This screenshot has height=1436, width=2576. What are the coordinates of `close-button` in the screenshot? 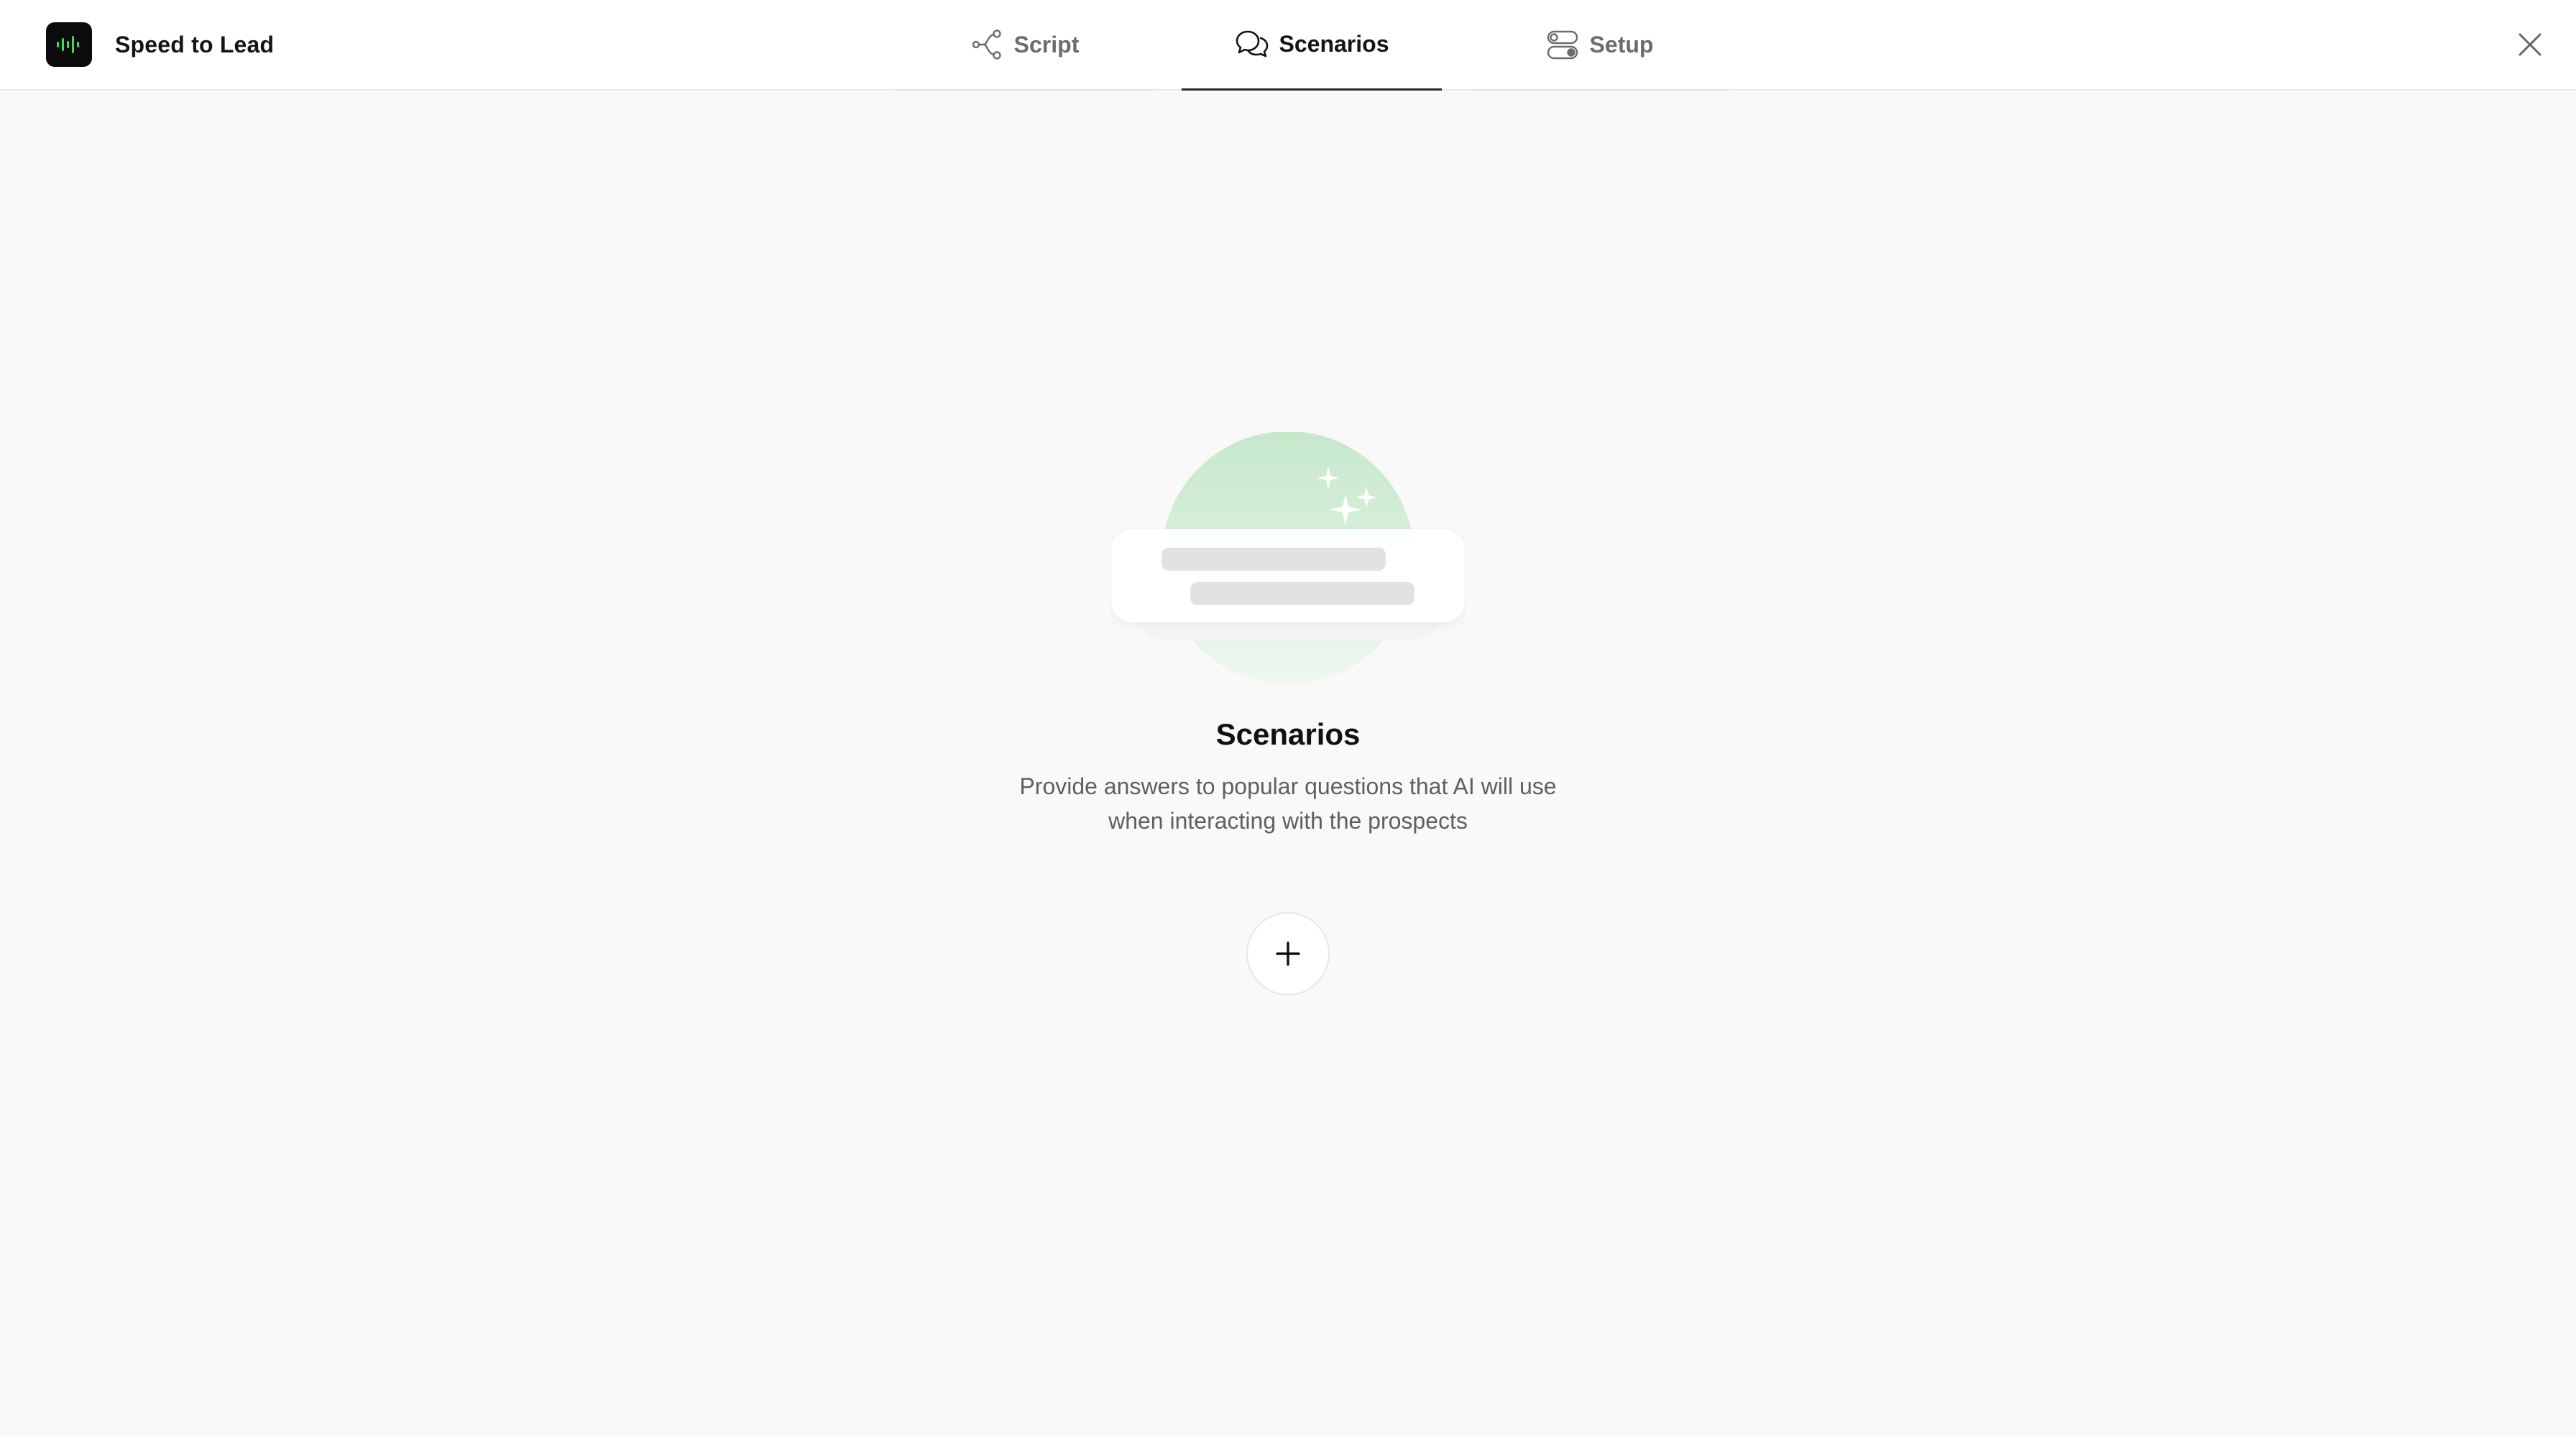 It's located at (2530, 45).